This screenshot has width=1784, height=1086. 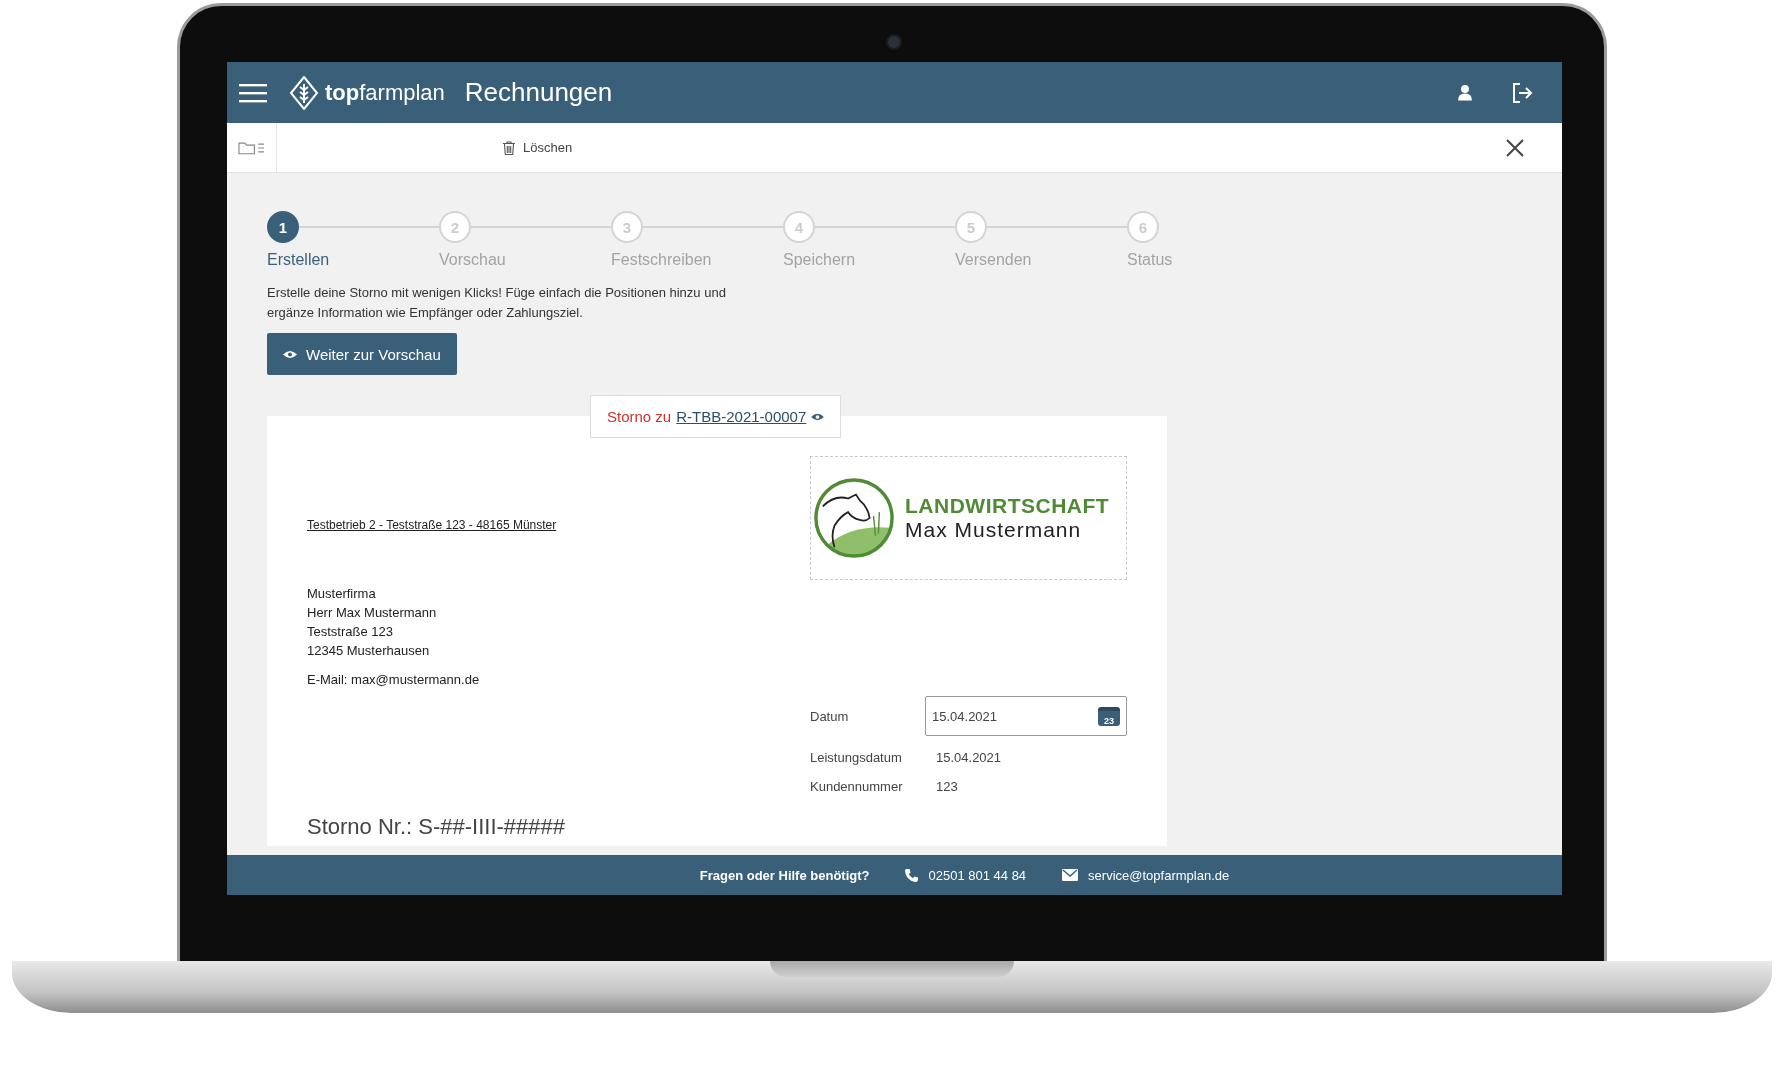 I want to click on recipient-line: 12345 Musterhausen, so click(x=369, y=651).